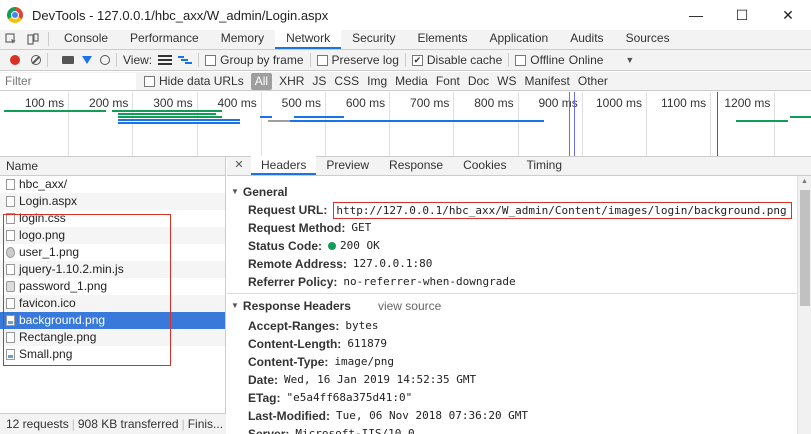  Describe the element at coordinates (86, 39) in the screenshot. I see `tab-console: Console` at that location.